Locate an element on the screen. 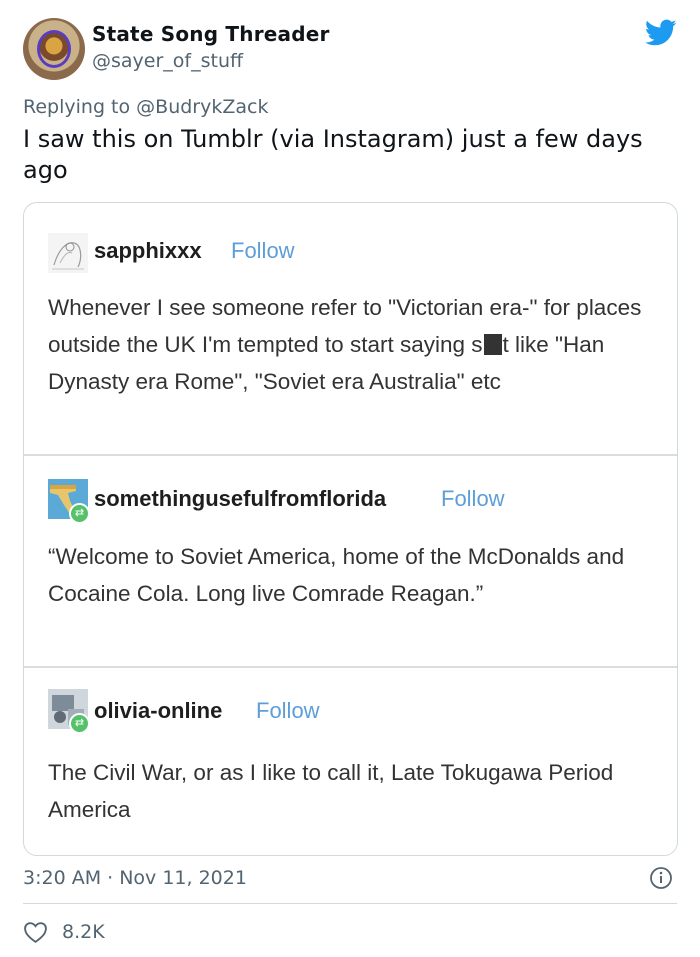 This screenshot has height=957, width=700. tumblr-username: sapphixxx is located at coordinates (148, 250).